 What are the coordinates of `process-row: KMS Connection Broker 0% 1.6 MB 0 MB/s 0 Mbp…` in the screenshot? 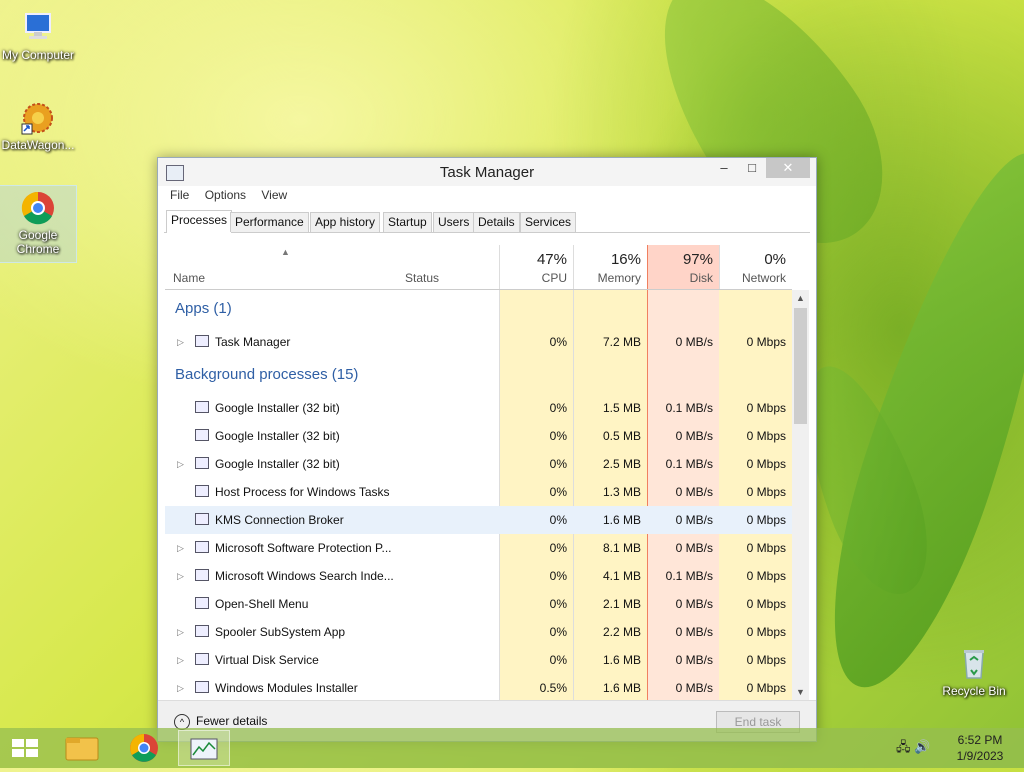 It's located at (478, 520).